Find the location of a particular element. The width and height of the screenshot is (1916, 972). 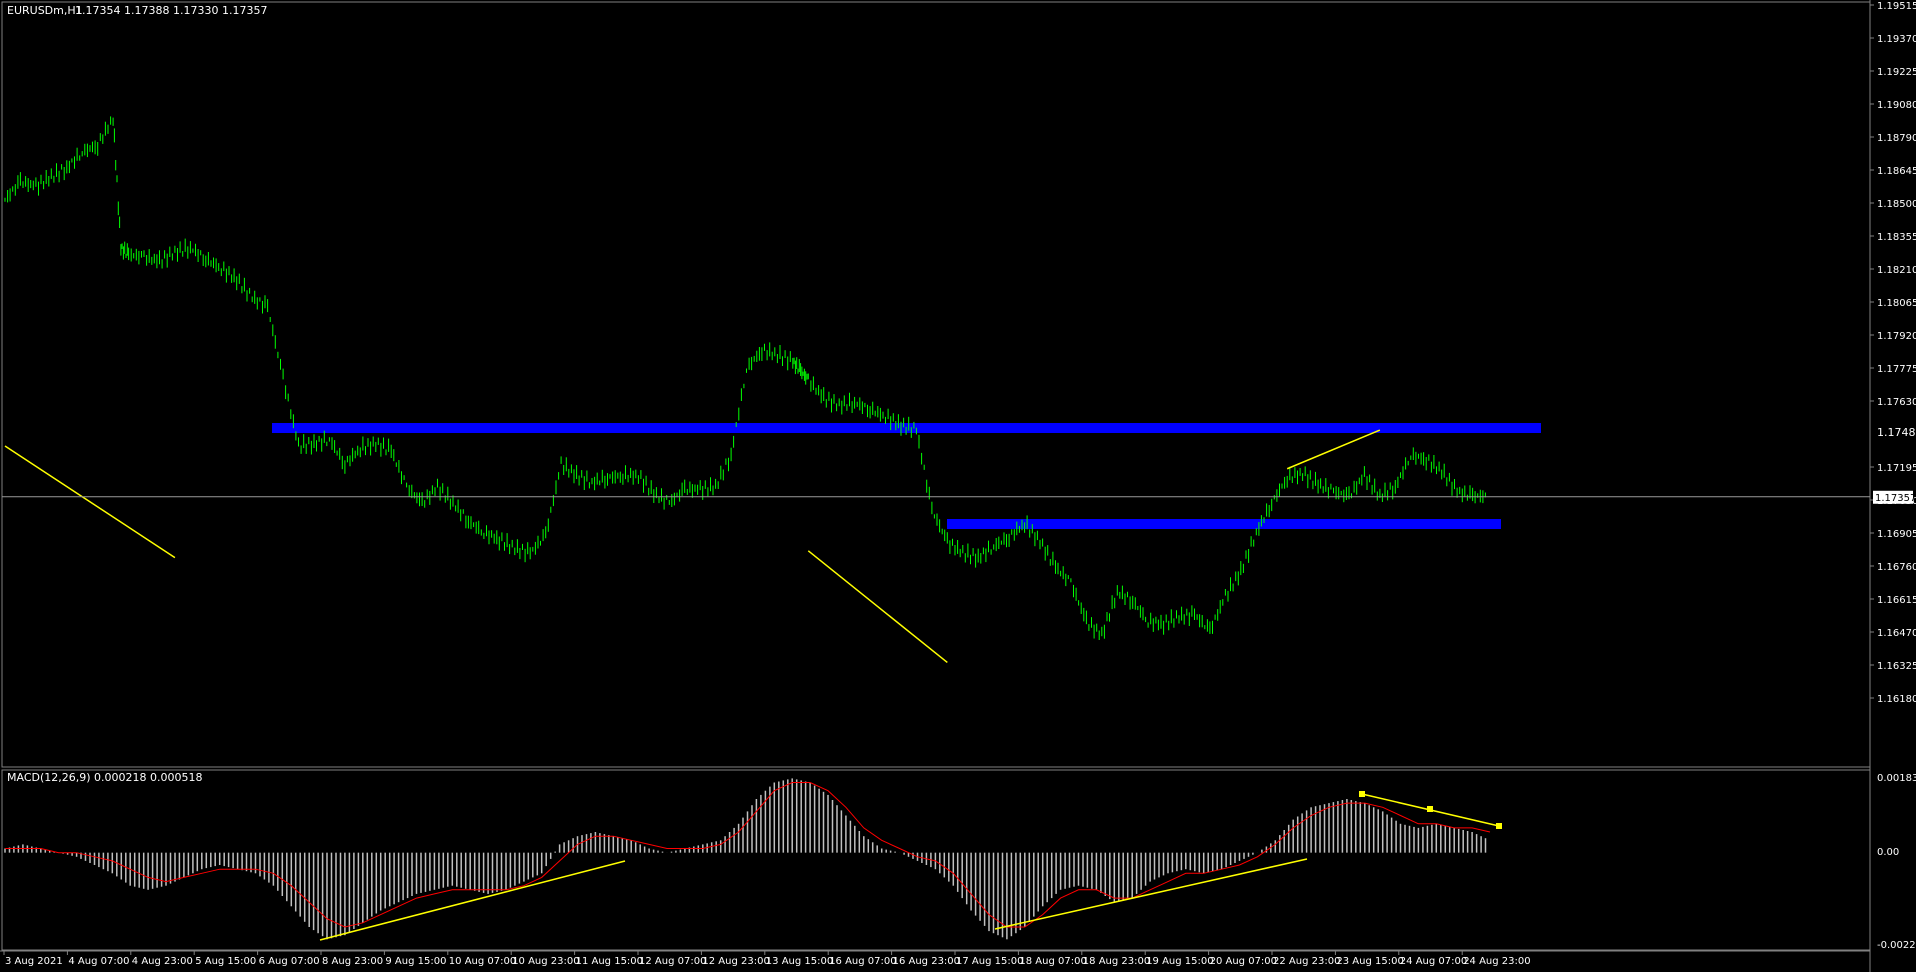

time-tick-label: 13 Aug 15:00 is located at coordinates (799, 961).